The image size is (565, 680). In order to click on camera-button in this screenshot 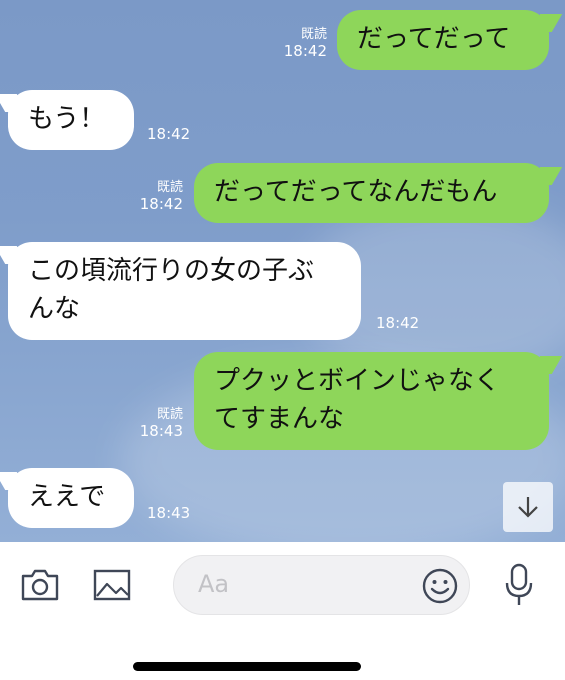, I will do `click(40, 585)`.